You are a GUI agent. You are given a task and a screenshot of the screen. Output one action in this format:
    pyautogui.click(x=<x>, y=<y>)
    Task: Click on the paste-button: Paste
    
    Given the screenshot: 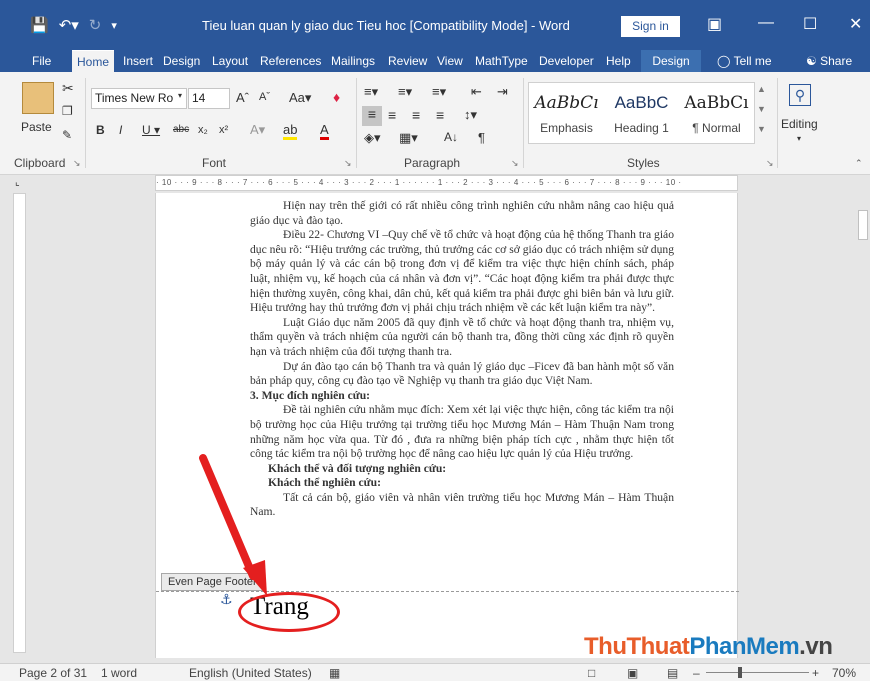 What is the action you would take?
    pyautogui.click(x=36, y=127)
    